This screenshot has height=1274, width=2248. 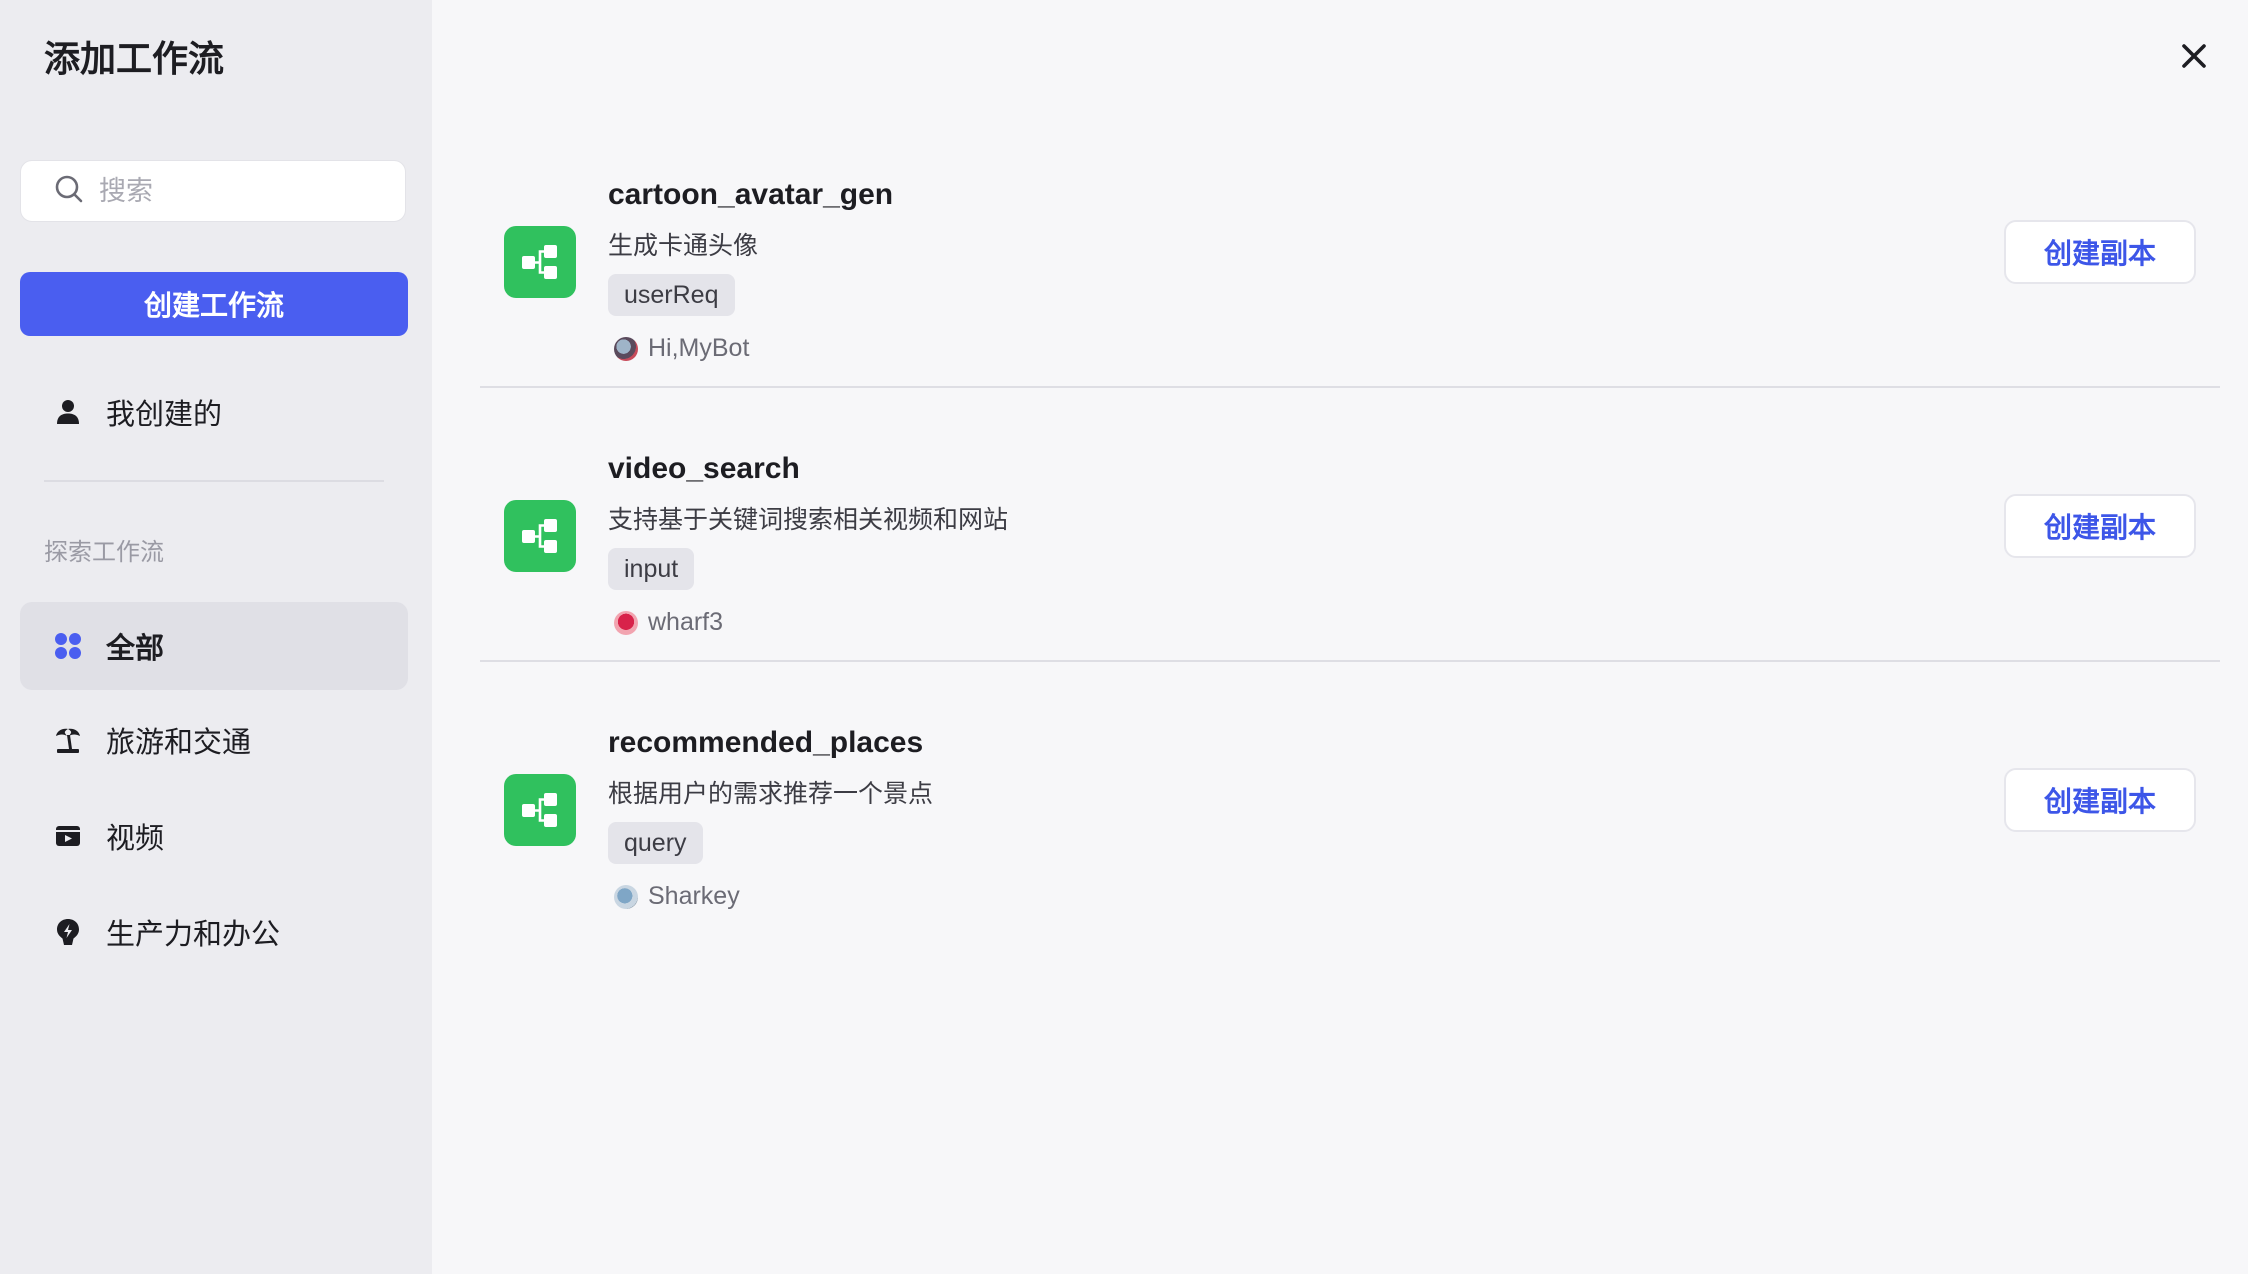 What do you see at coordinates (771, 794) in the screenshot?
I see `workflow-description: 根据用户的需求推荐一个景点` at bounding box center [771, 794].